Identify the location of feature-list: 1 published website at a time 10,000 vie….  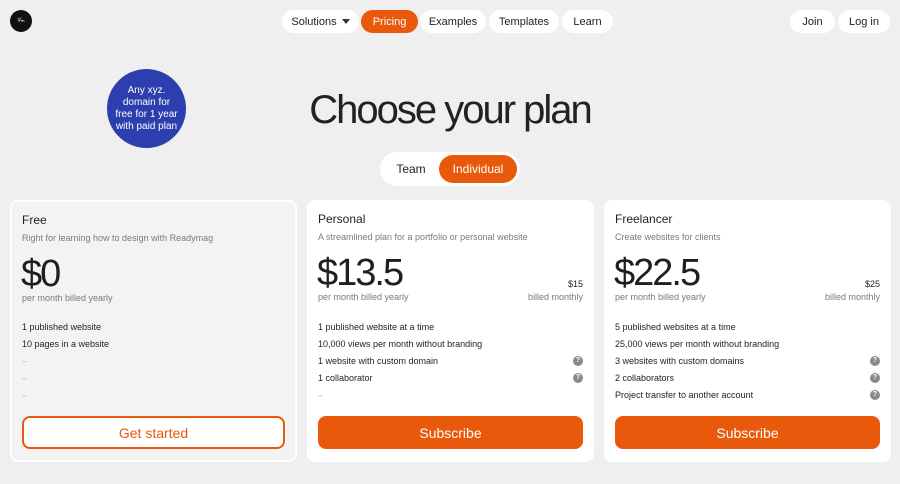
(450, 360).